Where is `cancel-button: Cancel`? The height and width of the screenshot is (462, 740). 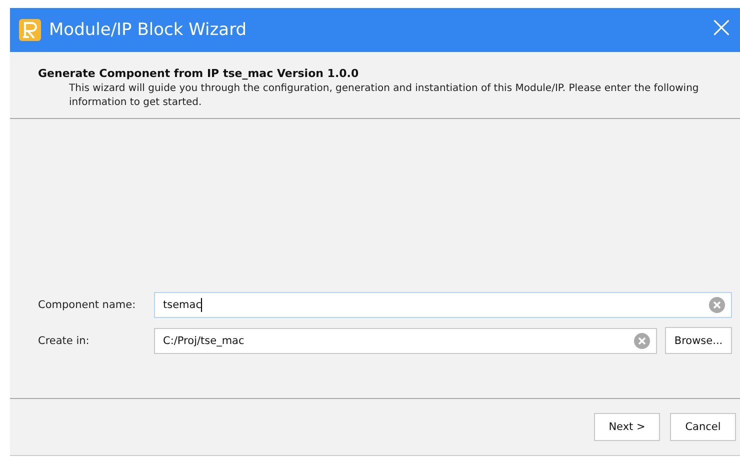 cancel-button: Cancel is located at coordinates (703, 427).